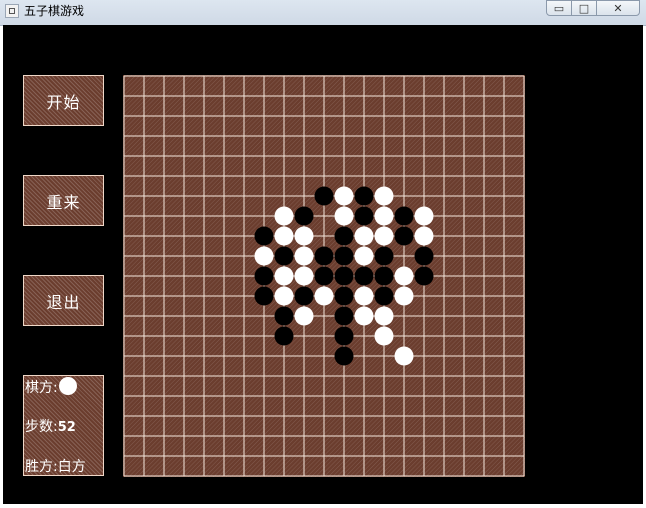  I want to click on white-stone-icon, so click(67, 386).